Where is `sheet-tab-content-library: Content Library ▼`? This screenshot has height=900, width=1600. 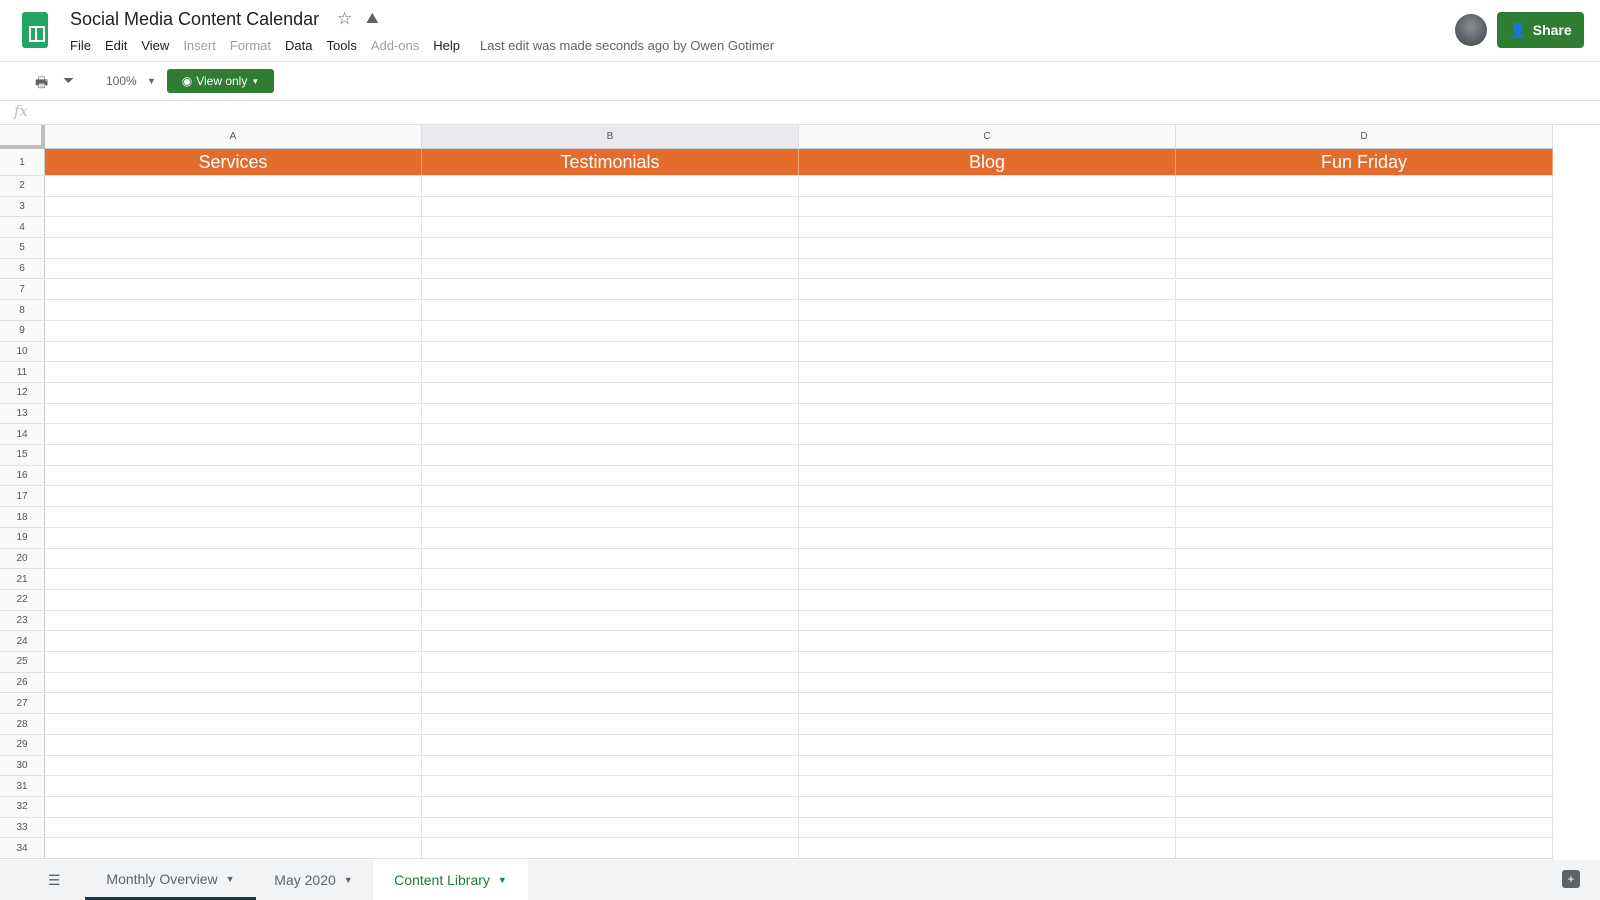 sheet-tab-content-library: Content Library ▼ is located at coordinates (450, 880).